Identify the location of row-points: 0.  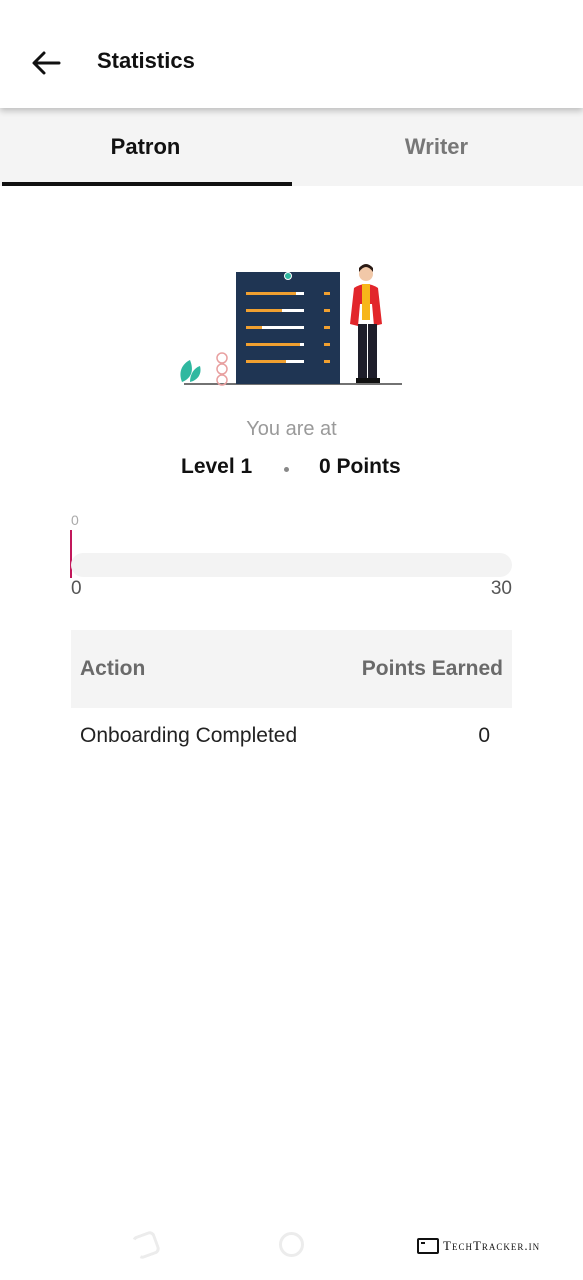
(484, 735).